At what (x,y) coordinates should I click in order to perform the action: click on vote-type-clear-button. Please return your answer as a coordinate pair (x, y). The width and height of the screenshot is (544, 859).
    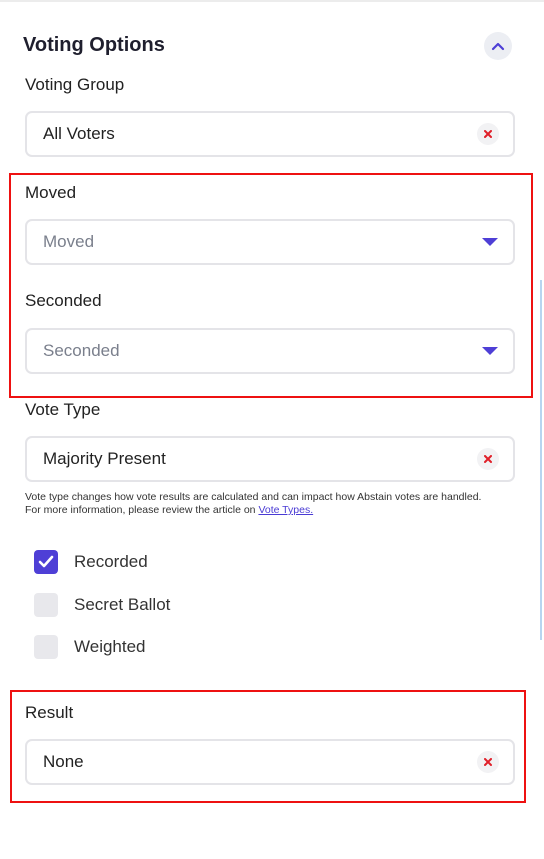
    Looking at the image, I should click on (488, 459).